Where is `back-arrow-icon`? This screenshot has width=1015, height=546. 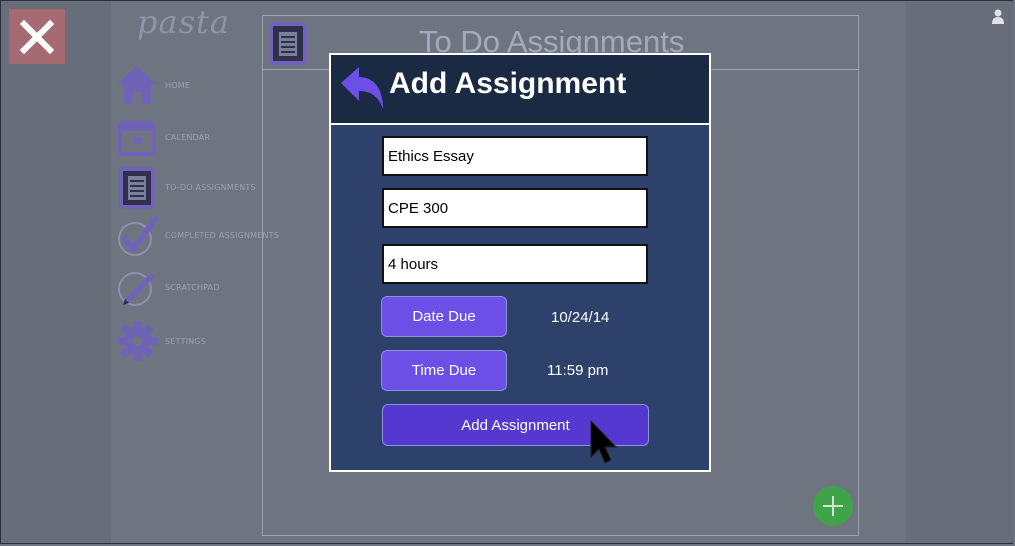 back-arrow-icon is located at coordinates (362, 88).